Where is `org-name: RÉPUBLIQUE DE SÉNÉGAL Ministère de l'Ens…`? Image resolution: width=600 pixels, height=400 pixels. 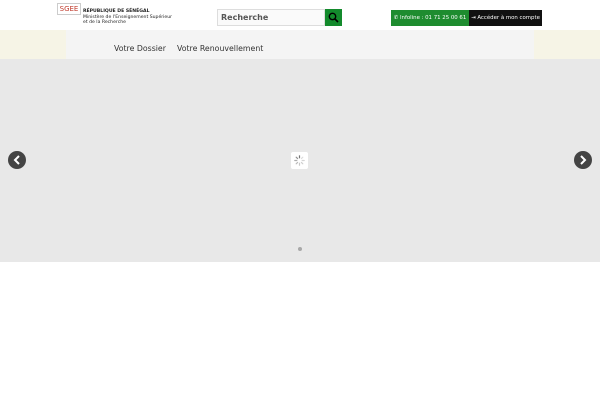
org-name: RÉPUBLIQUE DE SÉNÉGAL Ministère de l'Ens… is located at coordinates (127, 17).